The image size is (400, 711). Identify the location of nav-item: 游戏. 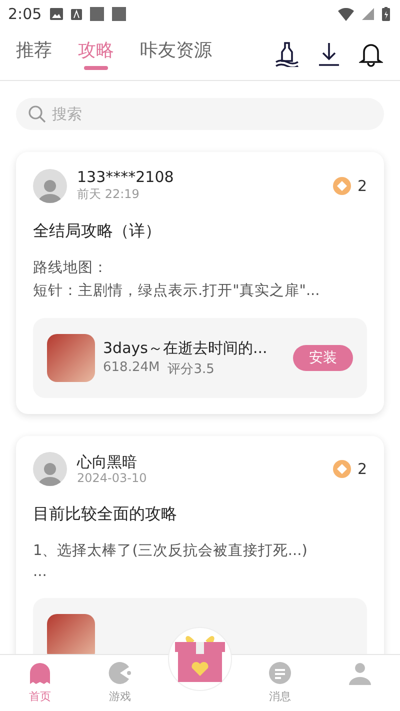
(120, 683).